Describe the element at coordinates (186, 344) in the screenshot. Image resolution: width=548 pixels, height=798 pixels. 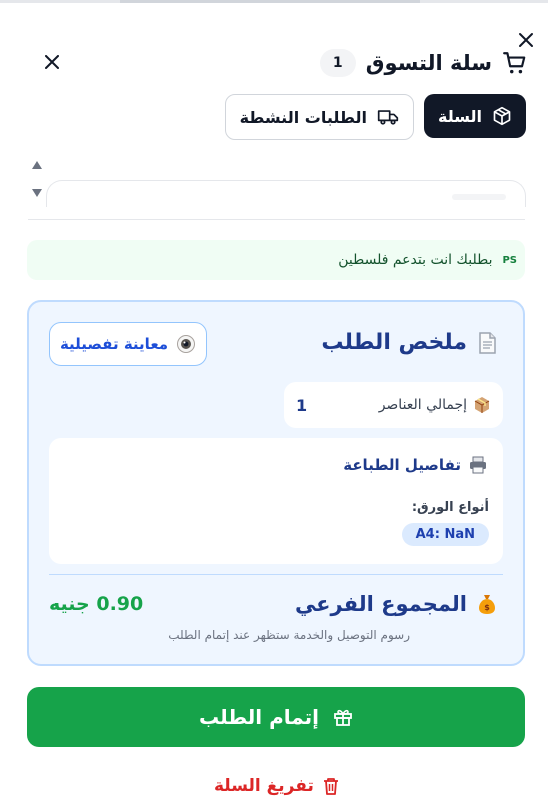
I see `eye-icon` at that location.